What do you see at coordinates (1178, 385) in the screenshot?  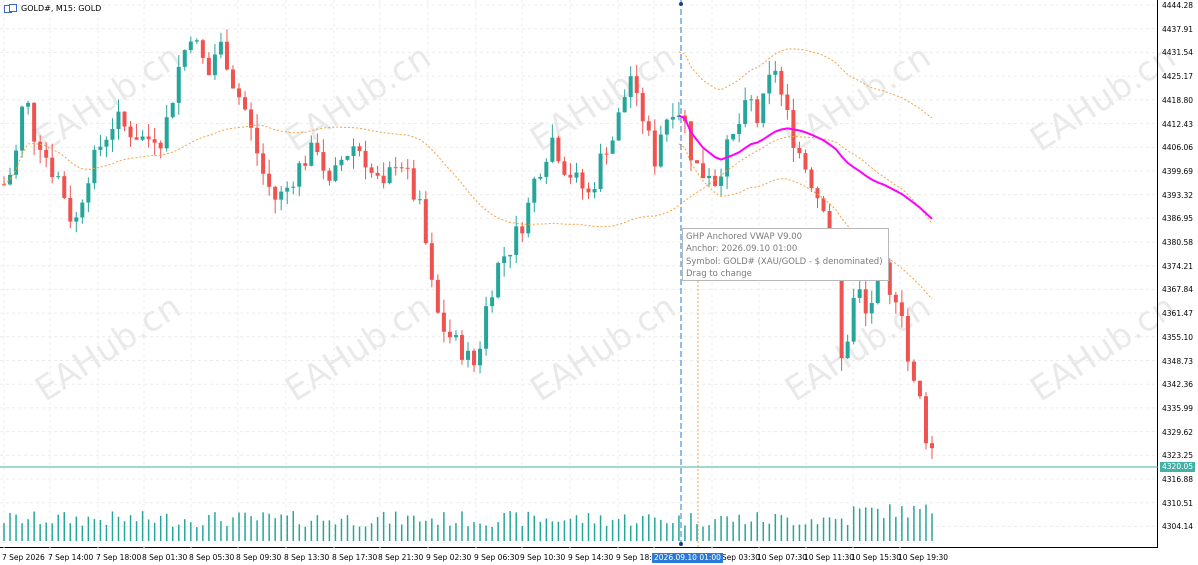 I see `price-tick-label: 4342.36` at bounding box center [1178, 385].